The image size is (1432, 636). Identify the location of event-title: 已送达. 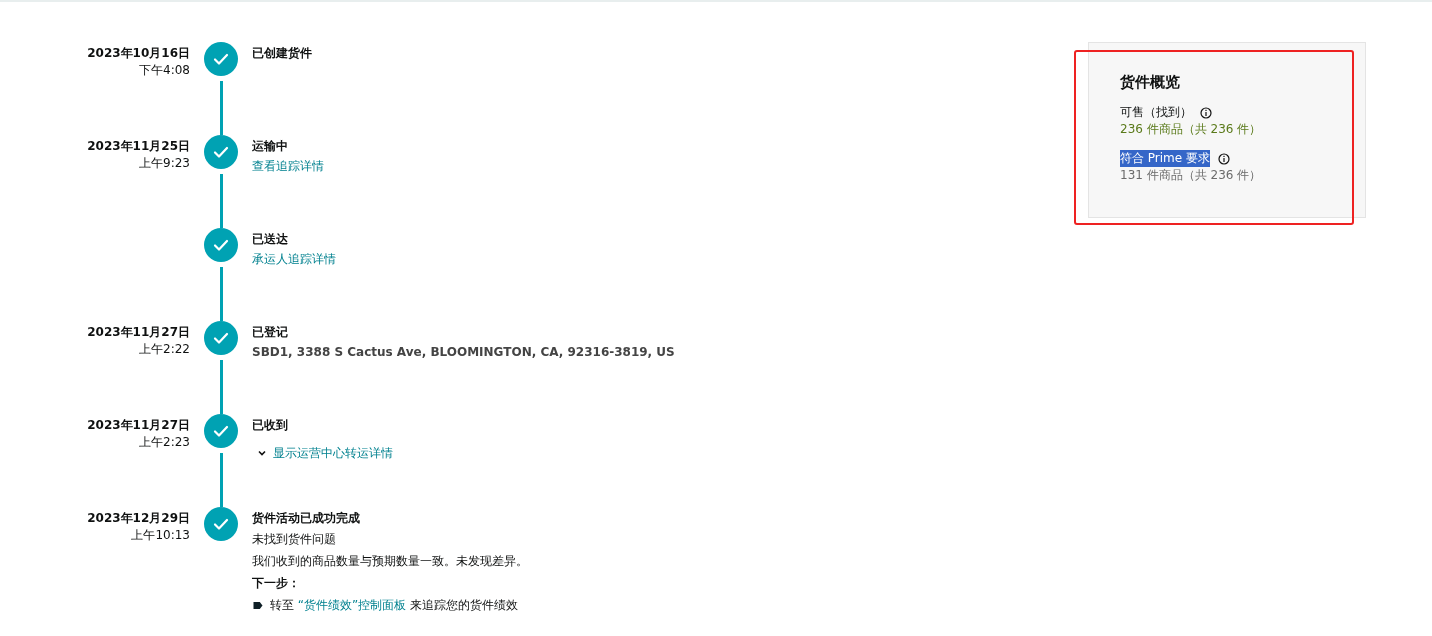
(270, 239).